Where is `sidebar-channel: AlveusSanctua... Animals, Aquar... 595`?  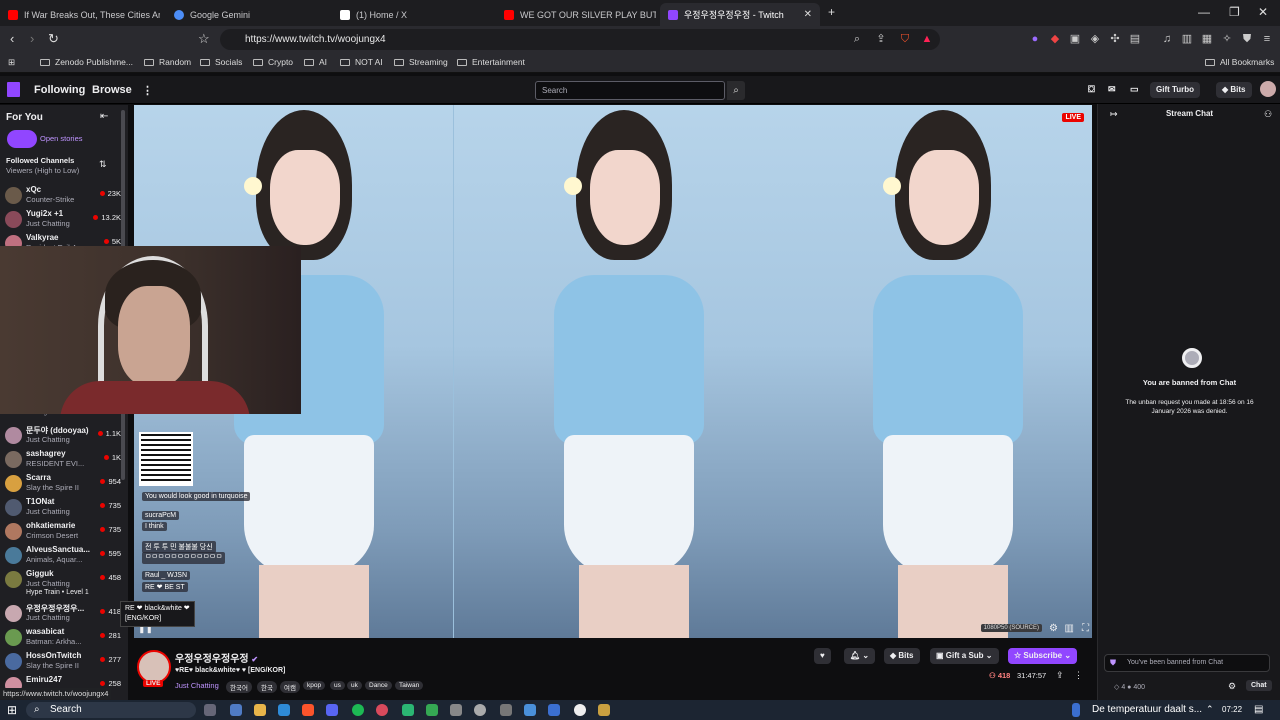 sidebar-channel: AlveusSanctua... Animals, Aquar... 595 is located at coordinates (64, 557).